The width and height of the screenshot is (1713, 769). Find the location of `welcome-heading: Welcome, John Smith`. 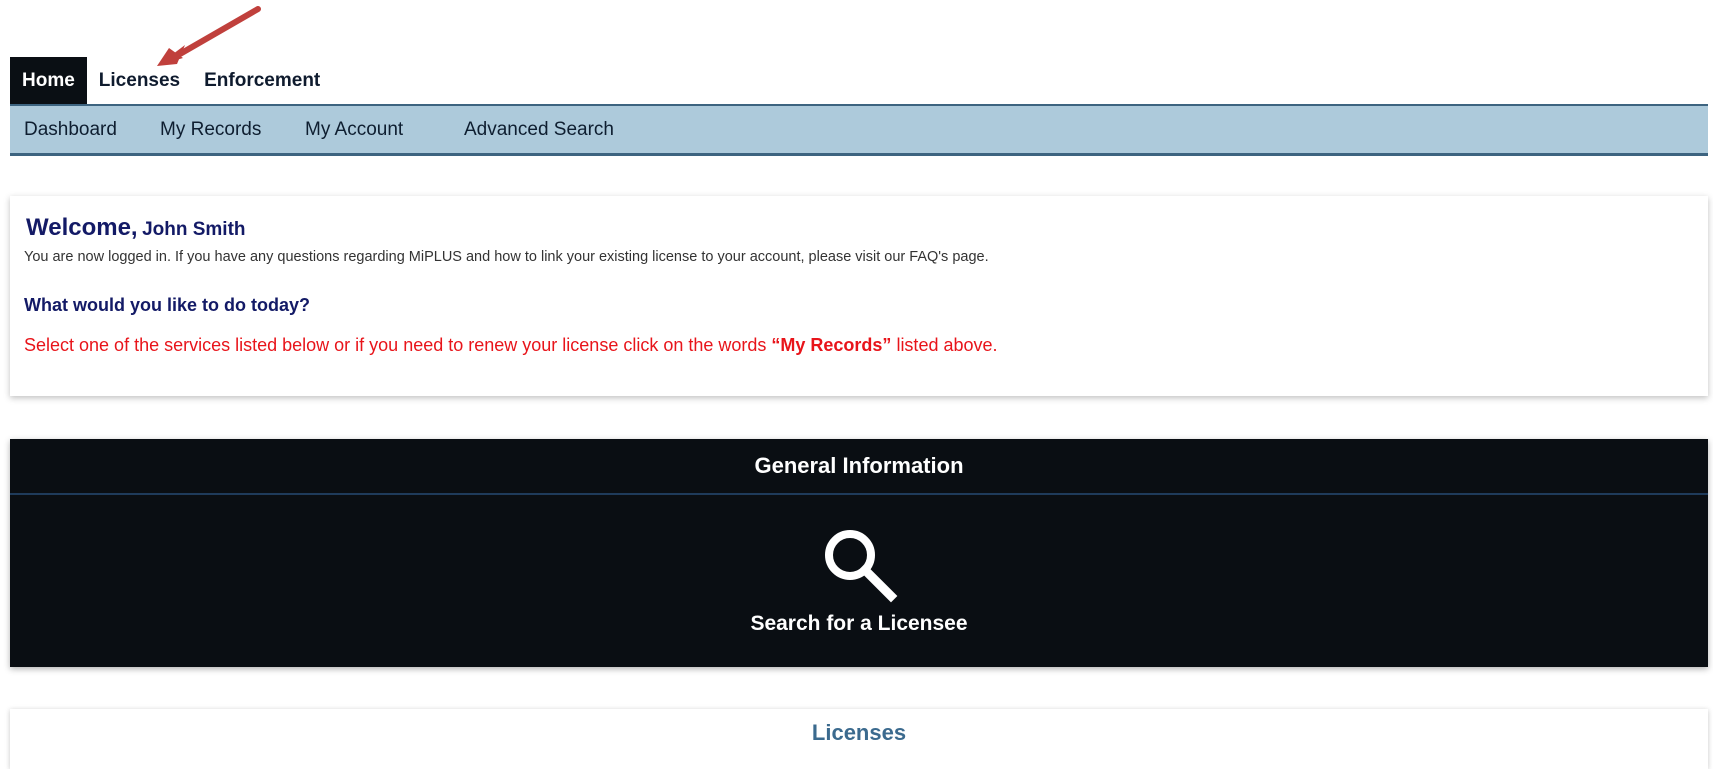

welcome-heading: Welcome, John Smith is located at coordinates (136, 228).